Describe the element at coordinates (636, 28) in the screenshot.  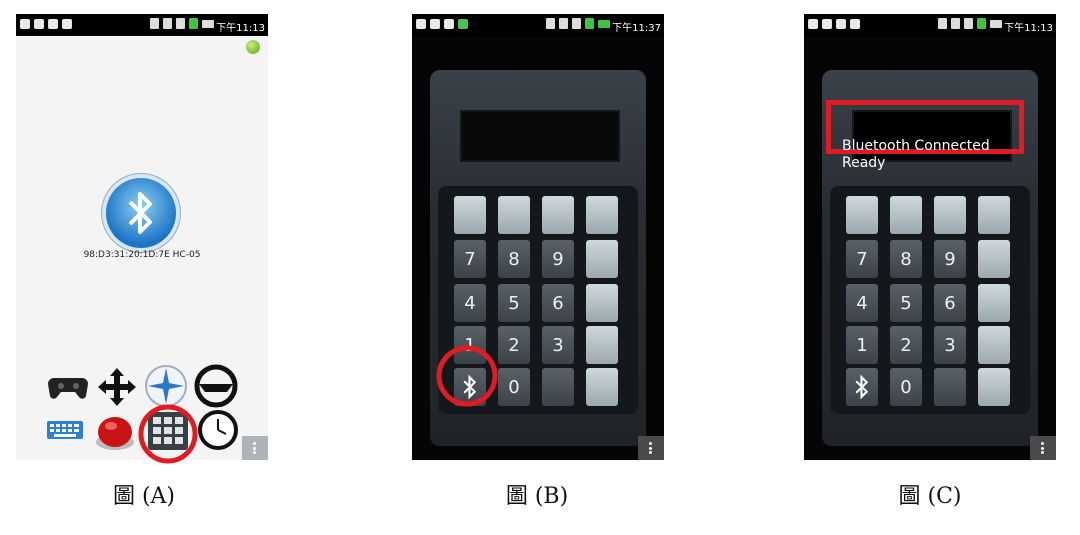
I see `status-time: 下午11:37` at that location.